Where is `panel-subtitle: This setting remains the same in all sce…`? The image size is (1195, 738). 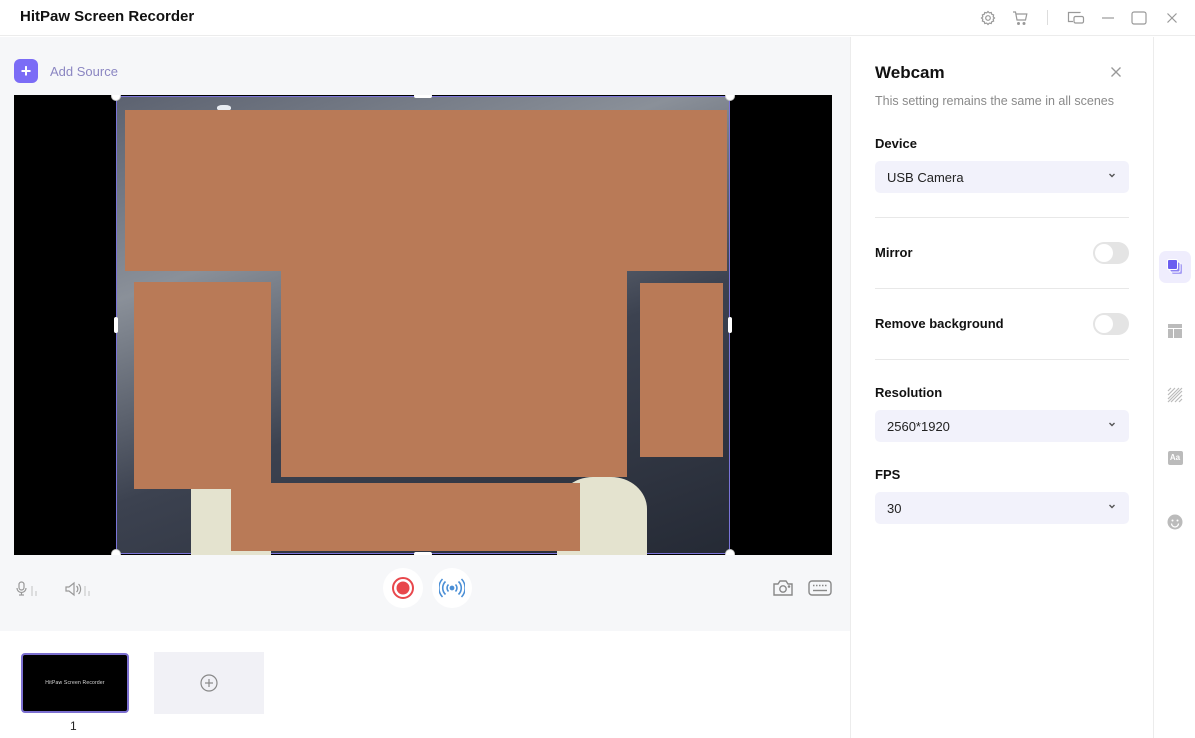
panel-subtitle: This setting remains the same in all sce… is located at coordinates (994, 101).